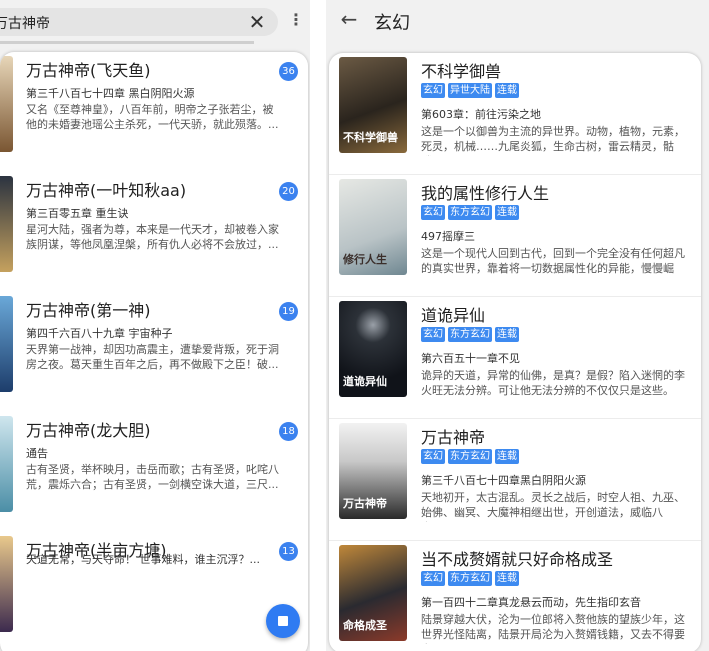 The image size is (709, 651). I want to click on book-title: 道诡异仙, so click(453, 315).